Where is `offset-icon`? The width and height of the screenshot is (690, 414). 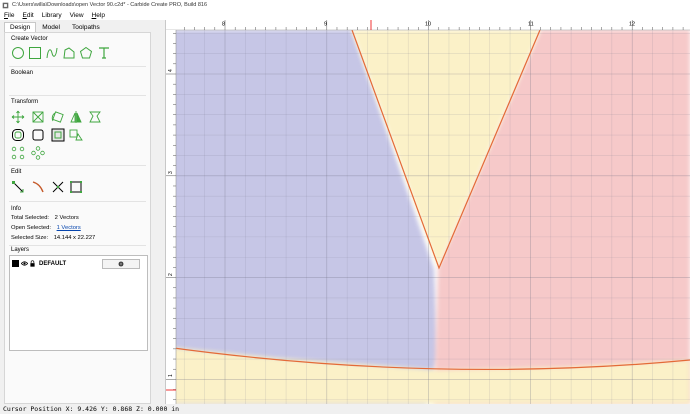
offset-icon is located at coordinates (18, 135).